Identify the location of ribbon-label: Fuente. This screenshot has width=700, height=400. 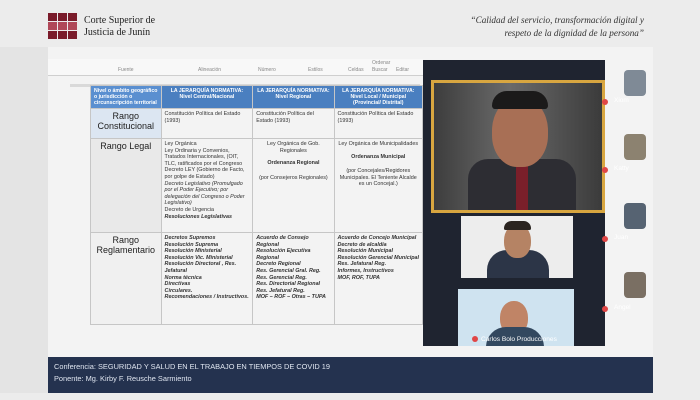
(126, 70).